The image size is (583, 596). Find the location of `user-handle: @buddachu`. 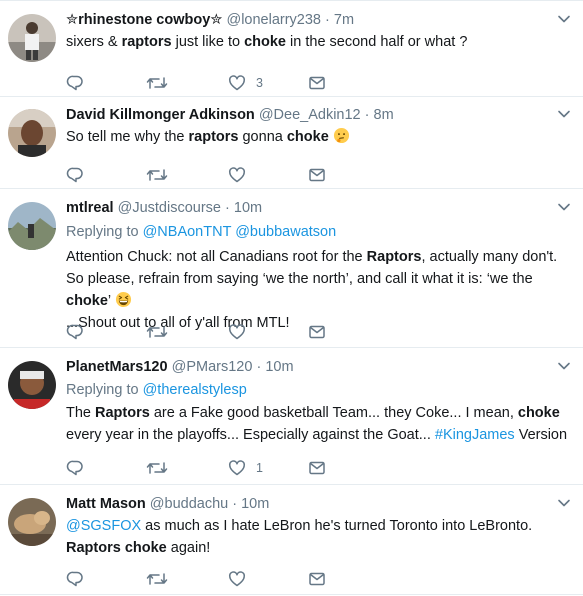

user-handle: @buddachu is located at coordinates (189, 504).